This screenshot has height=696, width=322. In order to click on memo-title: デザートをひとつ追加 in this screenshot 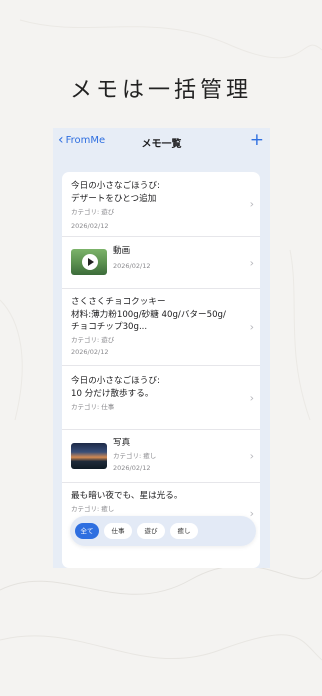, I will do `click(114, 198)`.